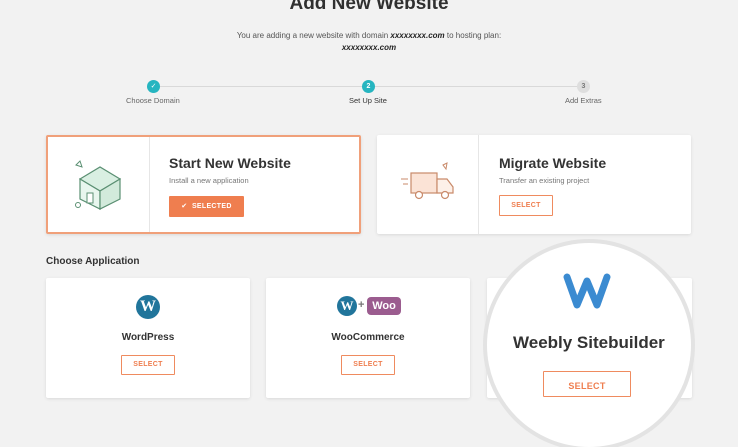 The height and width of the screenshot is (447, 738). I want to click on check-icon: ✔, so click(184, 206).